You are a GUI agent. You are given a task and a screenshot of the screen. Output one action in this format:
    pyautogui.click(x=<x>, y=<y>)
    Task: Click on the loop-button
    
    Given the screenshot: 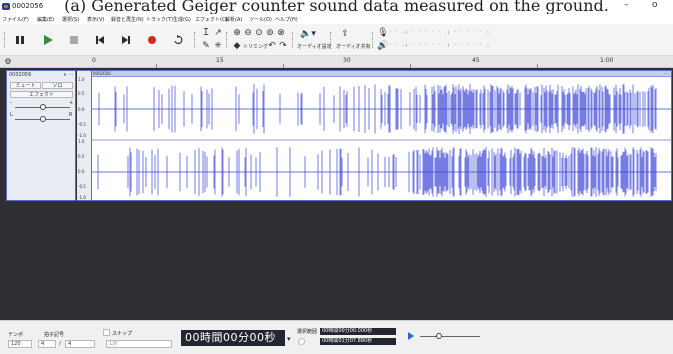 What is the action you would take?
    pyautogui.click(x=178, y=40)
    